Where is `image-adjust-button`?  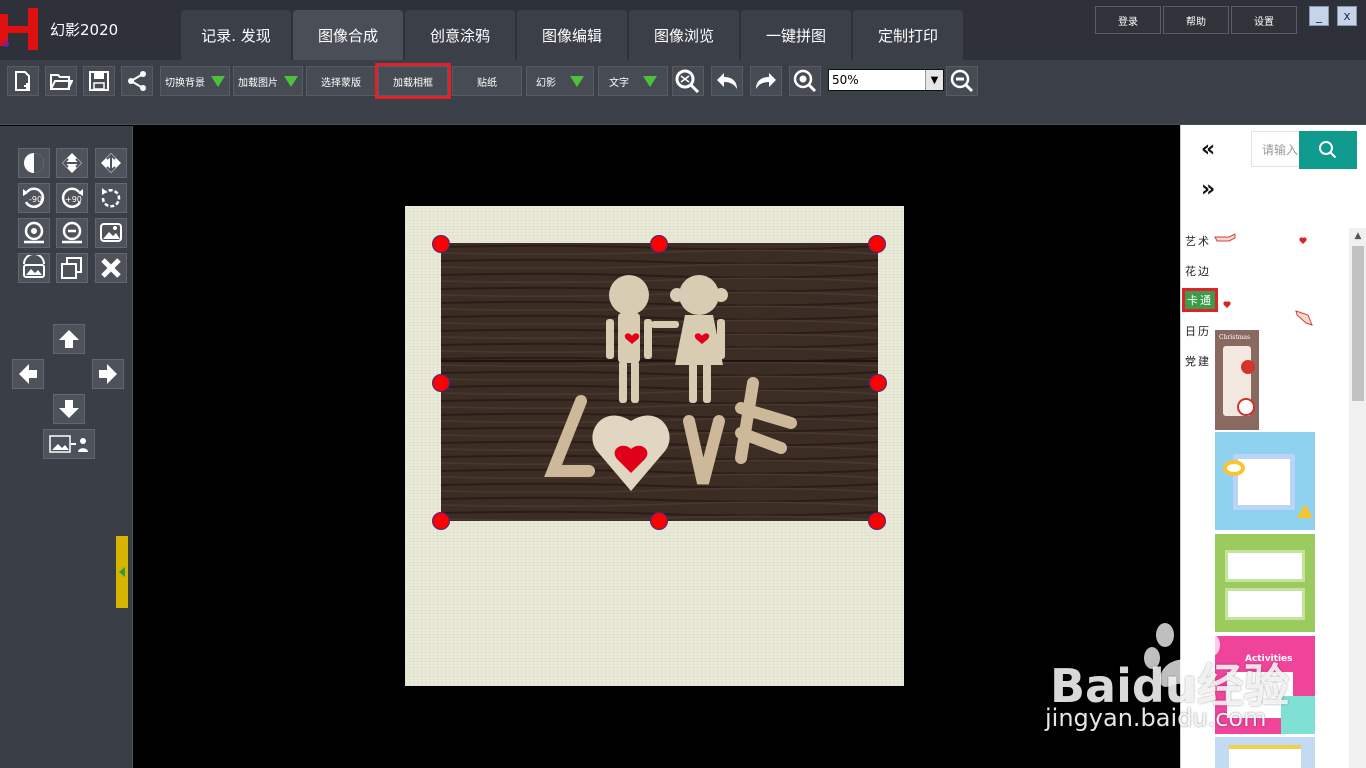 image-adjust-button is located at coordinates (34, 268).